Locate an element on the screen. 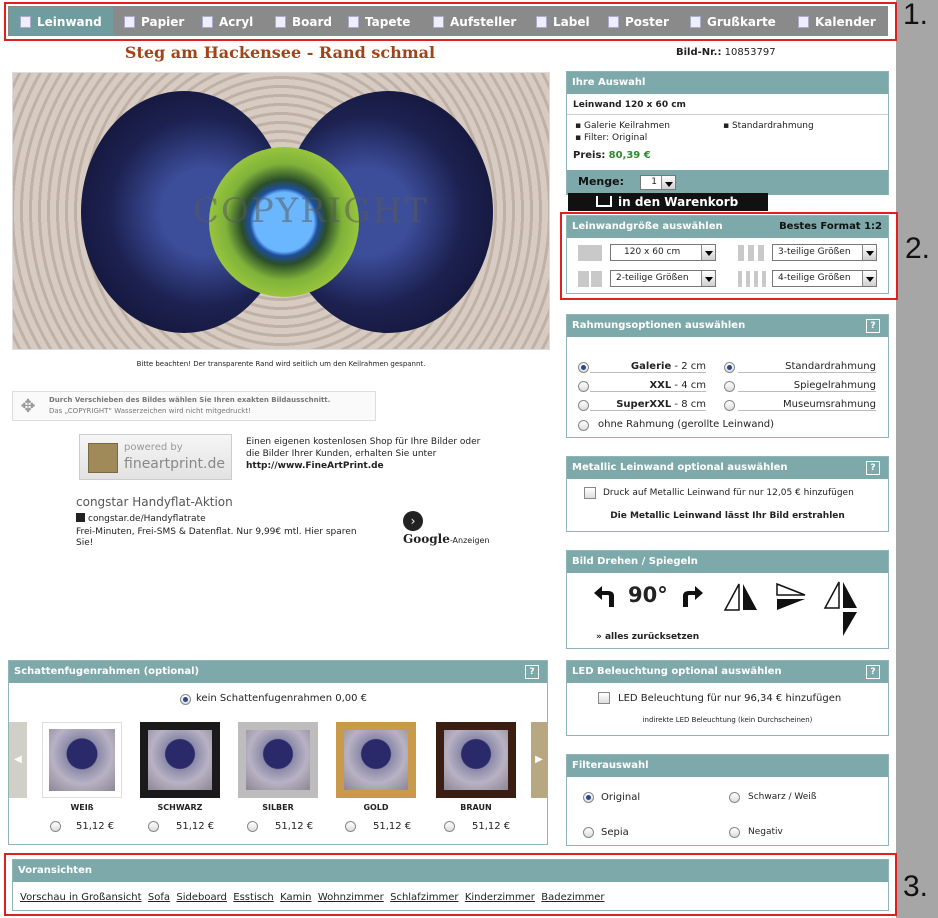 The height and width of the screenshot is (918, 938). congstar-icon is located at coordinates (80, 517).